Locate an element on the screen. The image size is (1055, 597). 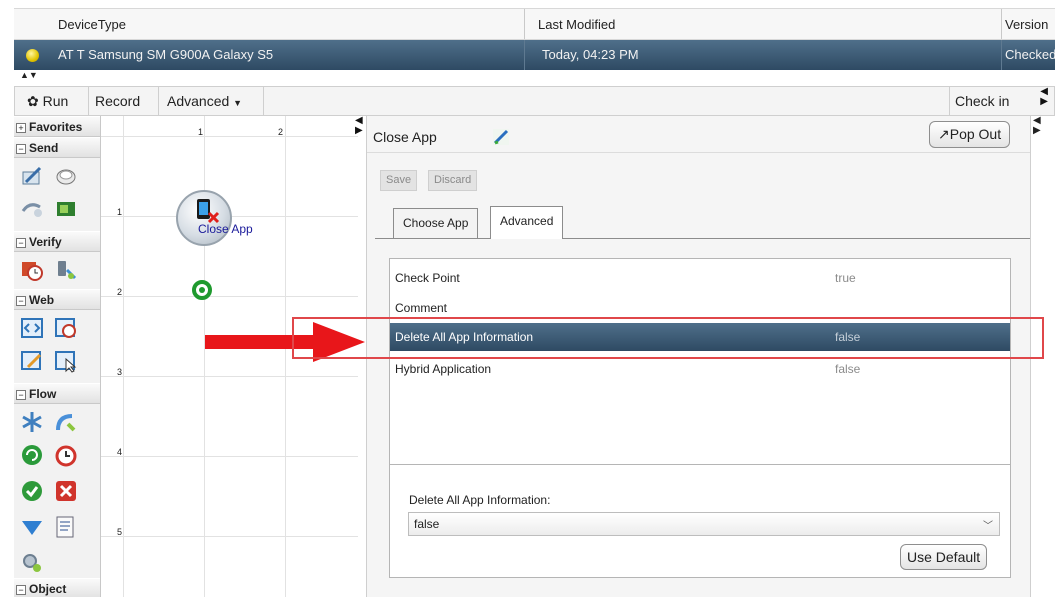
property-value-select: false ﹀ is located at coordinates (704, 524).